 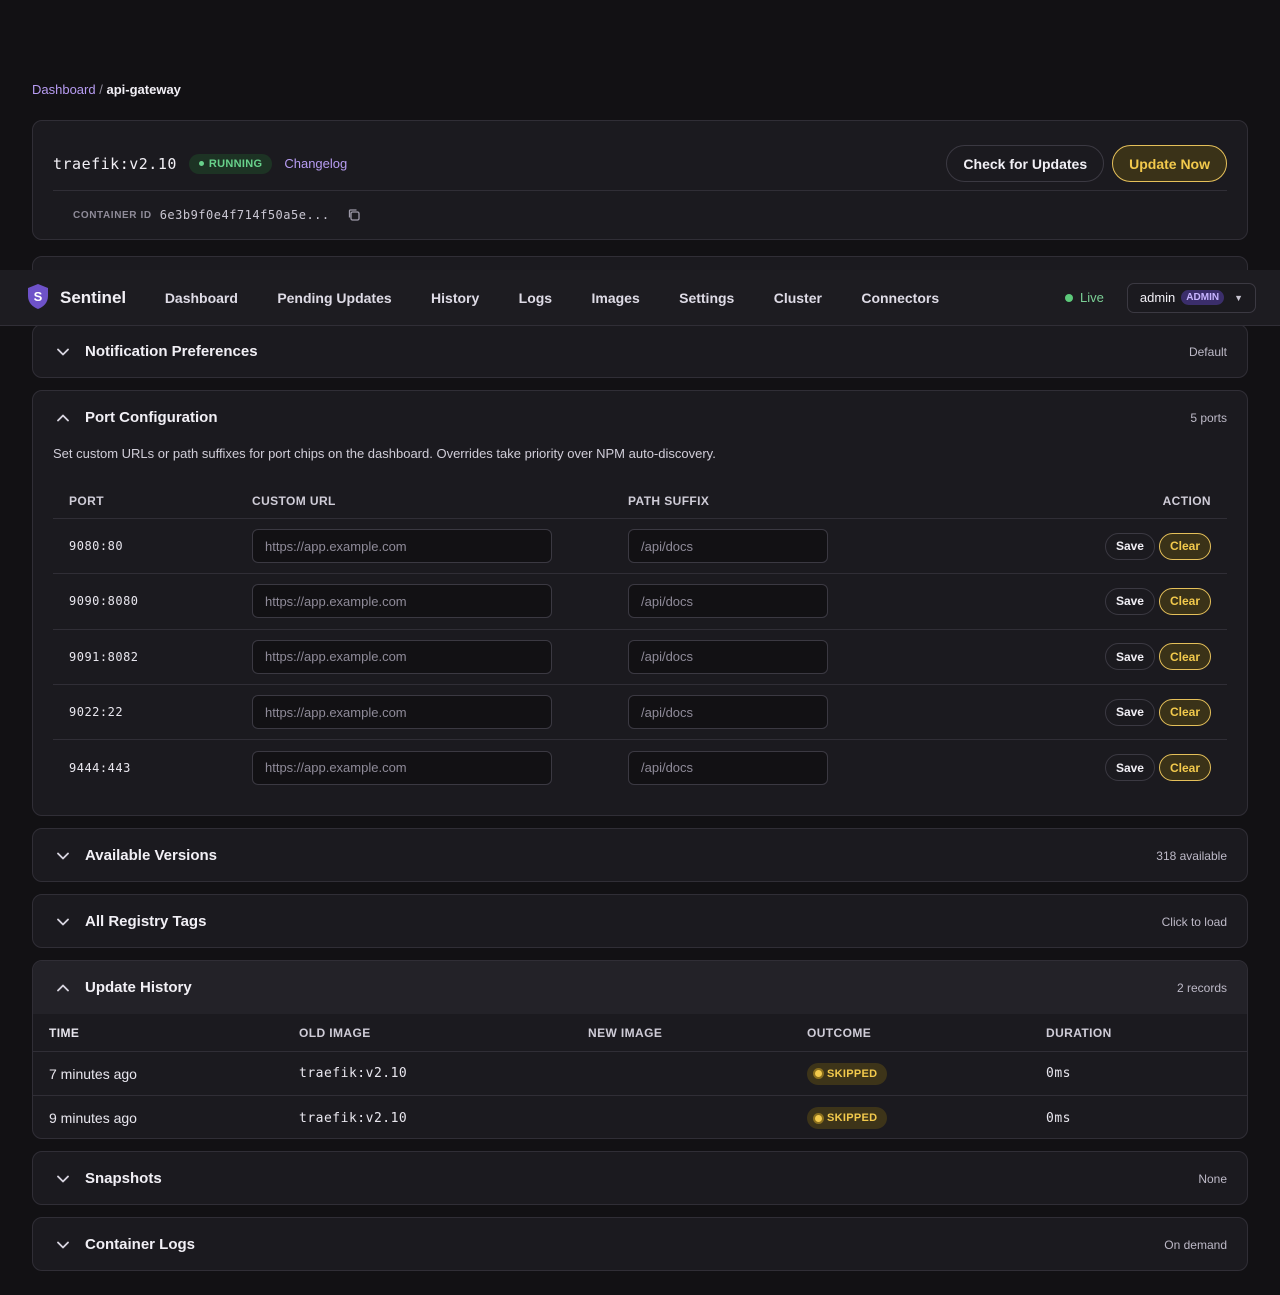 What do you see at coordinates (1025, 163) in the screenshot?
I see `check-for-updates-button: Check for Updates` at bounding box center [1025, 163].